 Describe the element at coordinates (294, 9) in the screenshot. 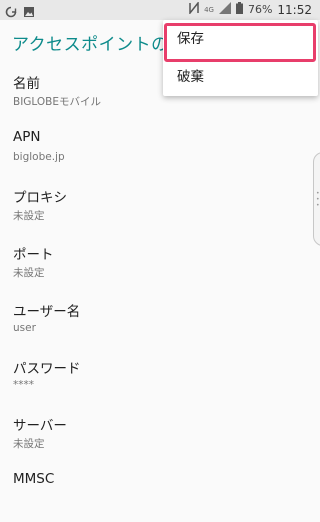

I see `clock: 11:52` at that location.